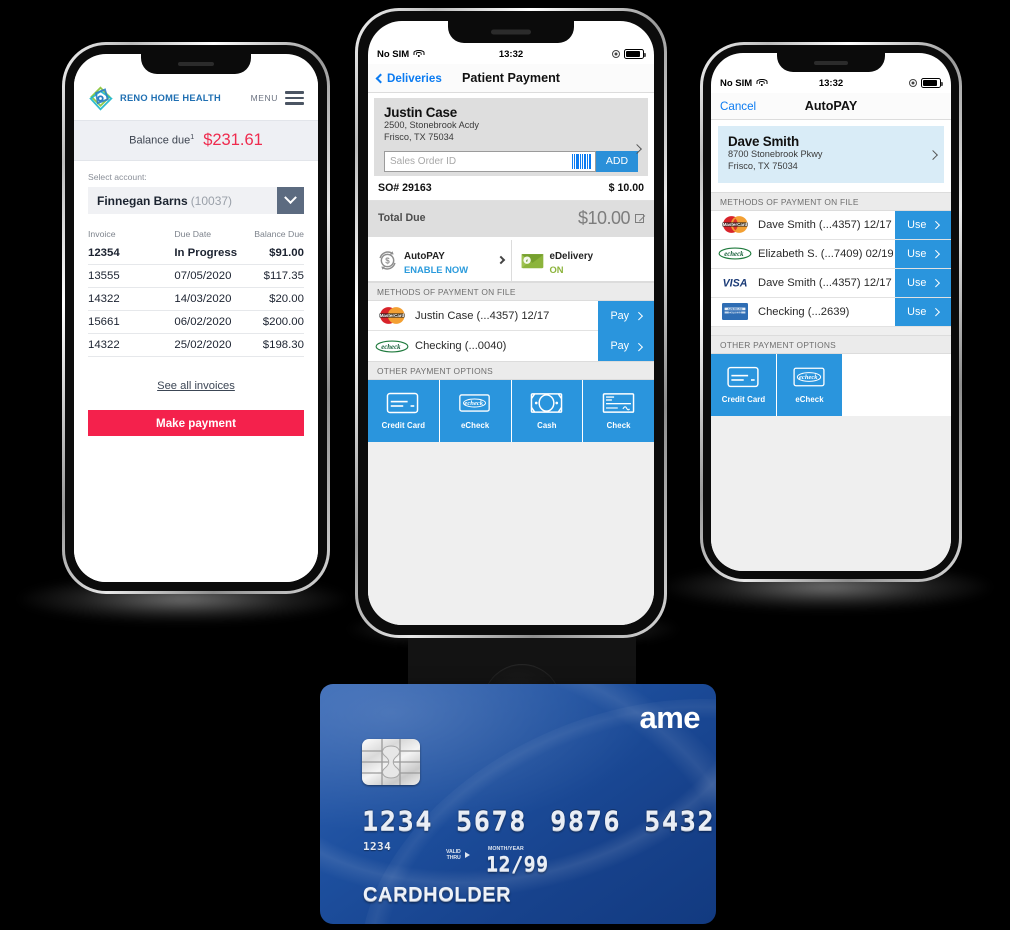 Image resolution: width=1010 pixels, height=930 pixels. I want to click on autopay-cell: $ AutoPAY ENABLE NOW, so click(440, 260).